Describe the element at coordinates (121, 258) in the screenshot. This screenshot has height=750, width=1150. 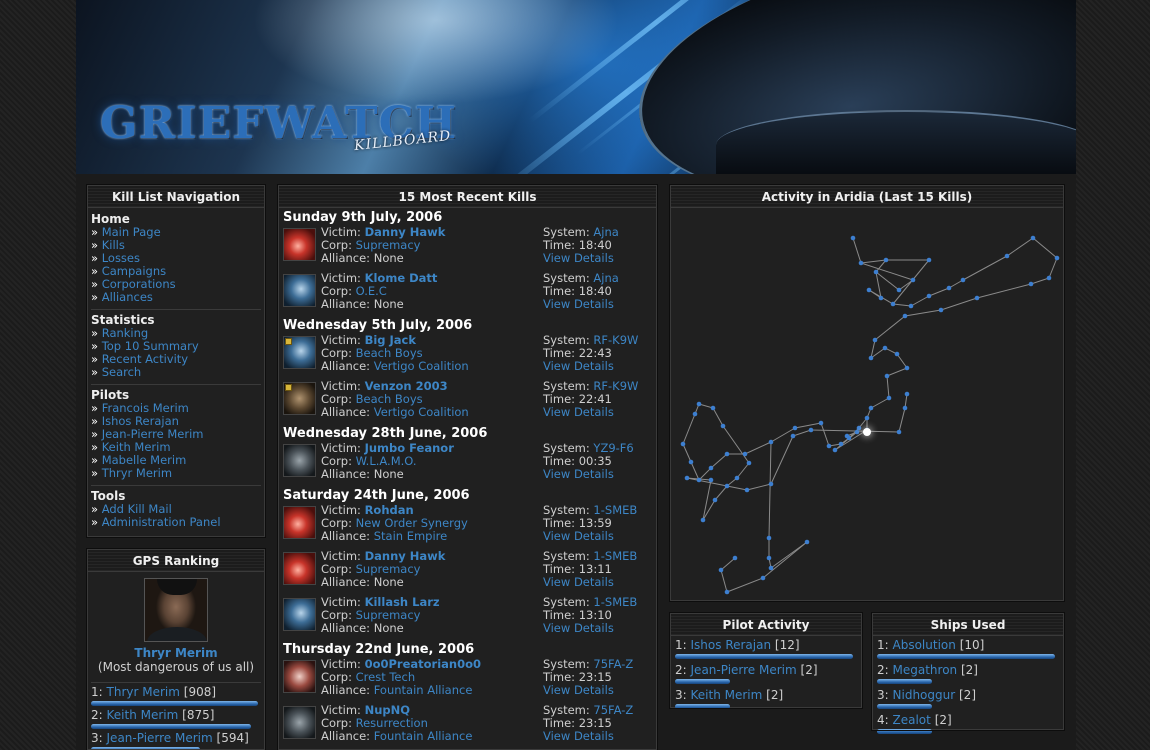
I see `nav-link: Losses` at that location.